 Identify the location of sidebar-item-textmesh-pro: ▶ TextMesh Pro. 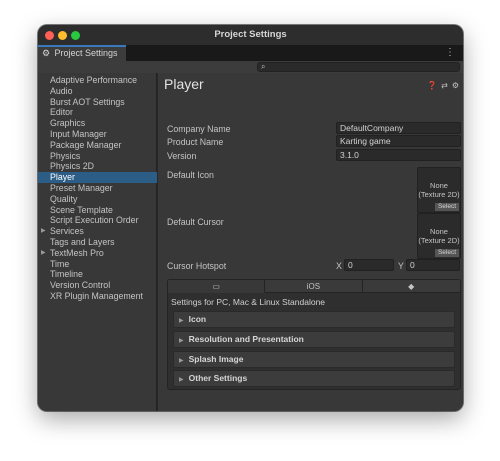
(97, 253).